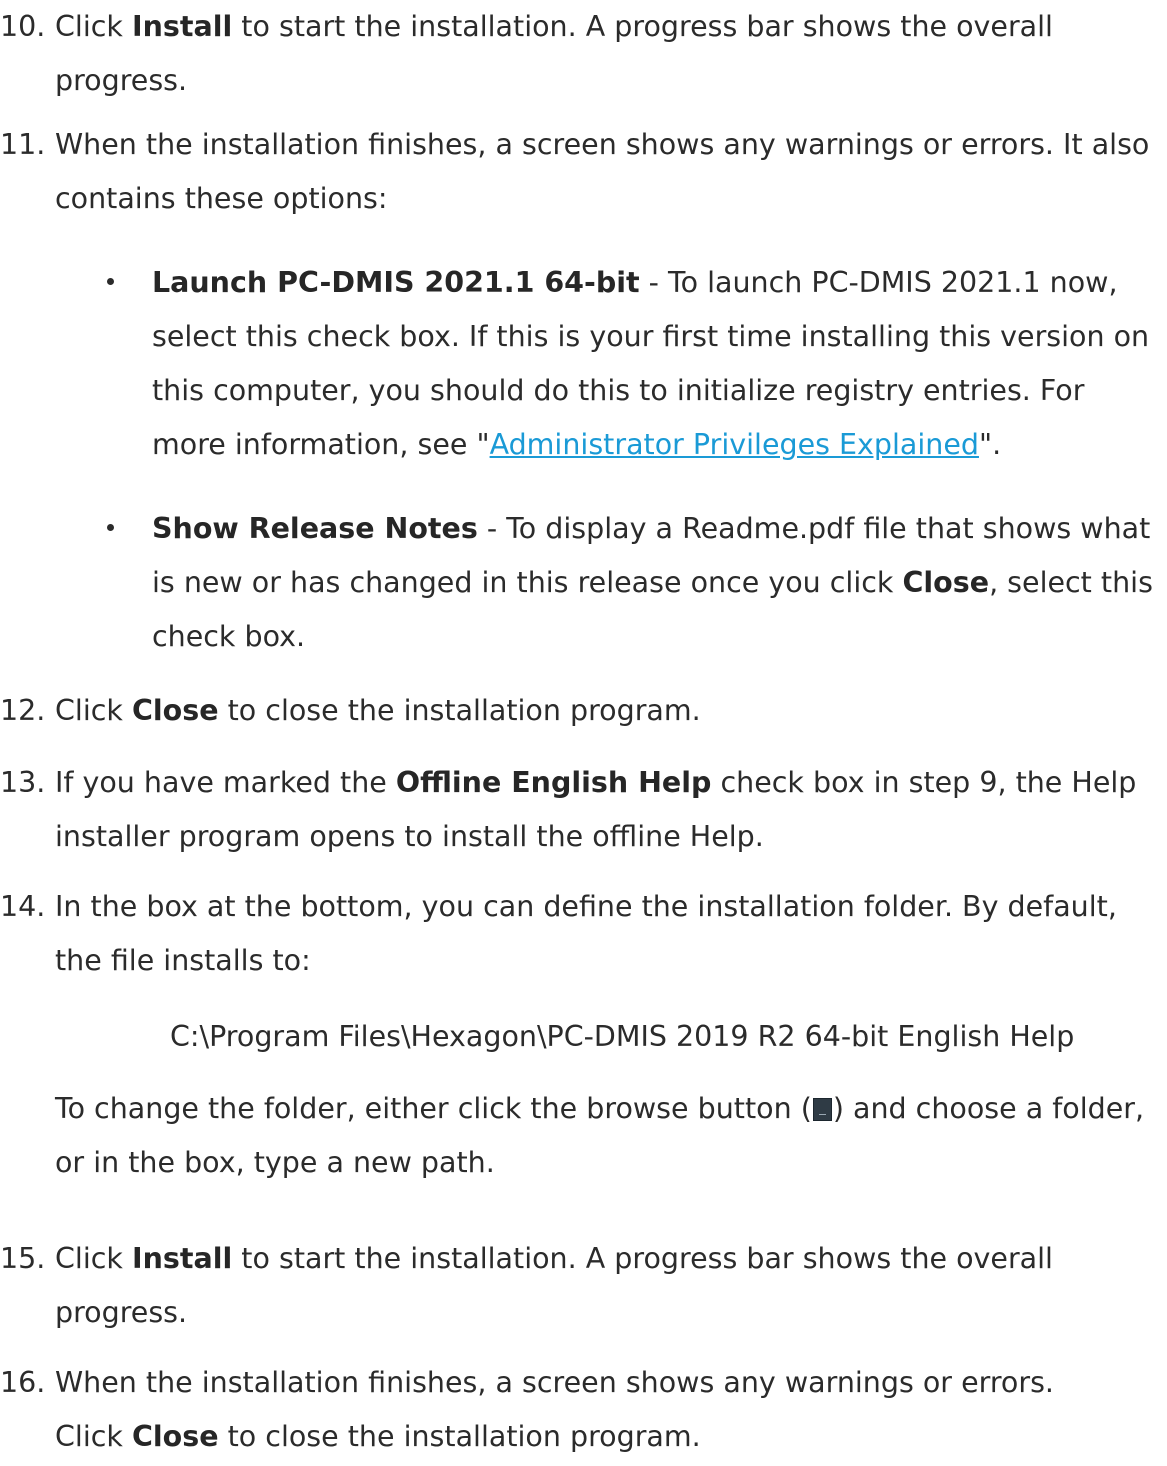 The height and width of the screenshot is (1466, 1167). What do you see at coordinates (23, 1382) in the screenshot?
I see `step-number: 16.` at bounding box center [23, 1382].